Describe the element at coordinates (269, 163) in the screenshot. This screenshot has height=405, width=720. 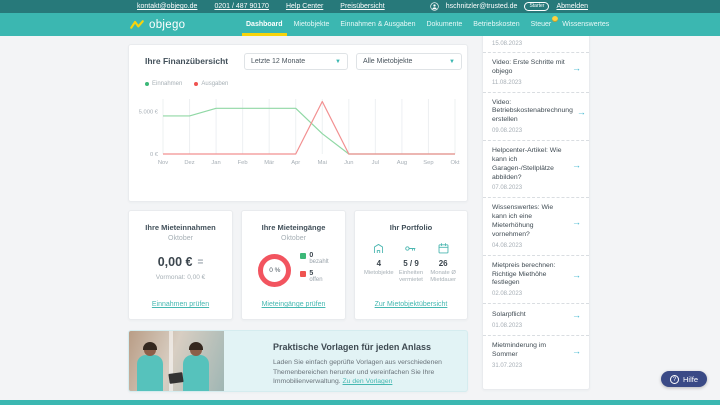
I see `x-tick-label: Mär` at that location.